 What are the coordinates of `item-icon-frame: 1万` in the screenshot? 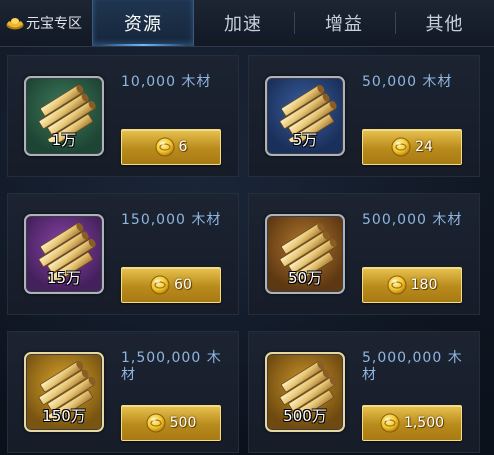 It's located at (64, 116).